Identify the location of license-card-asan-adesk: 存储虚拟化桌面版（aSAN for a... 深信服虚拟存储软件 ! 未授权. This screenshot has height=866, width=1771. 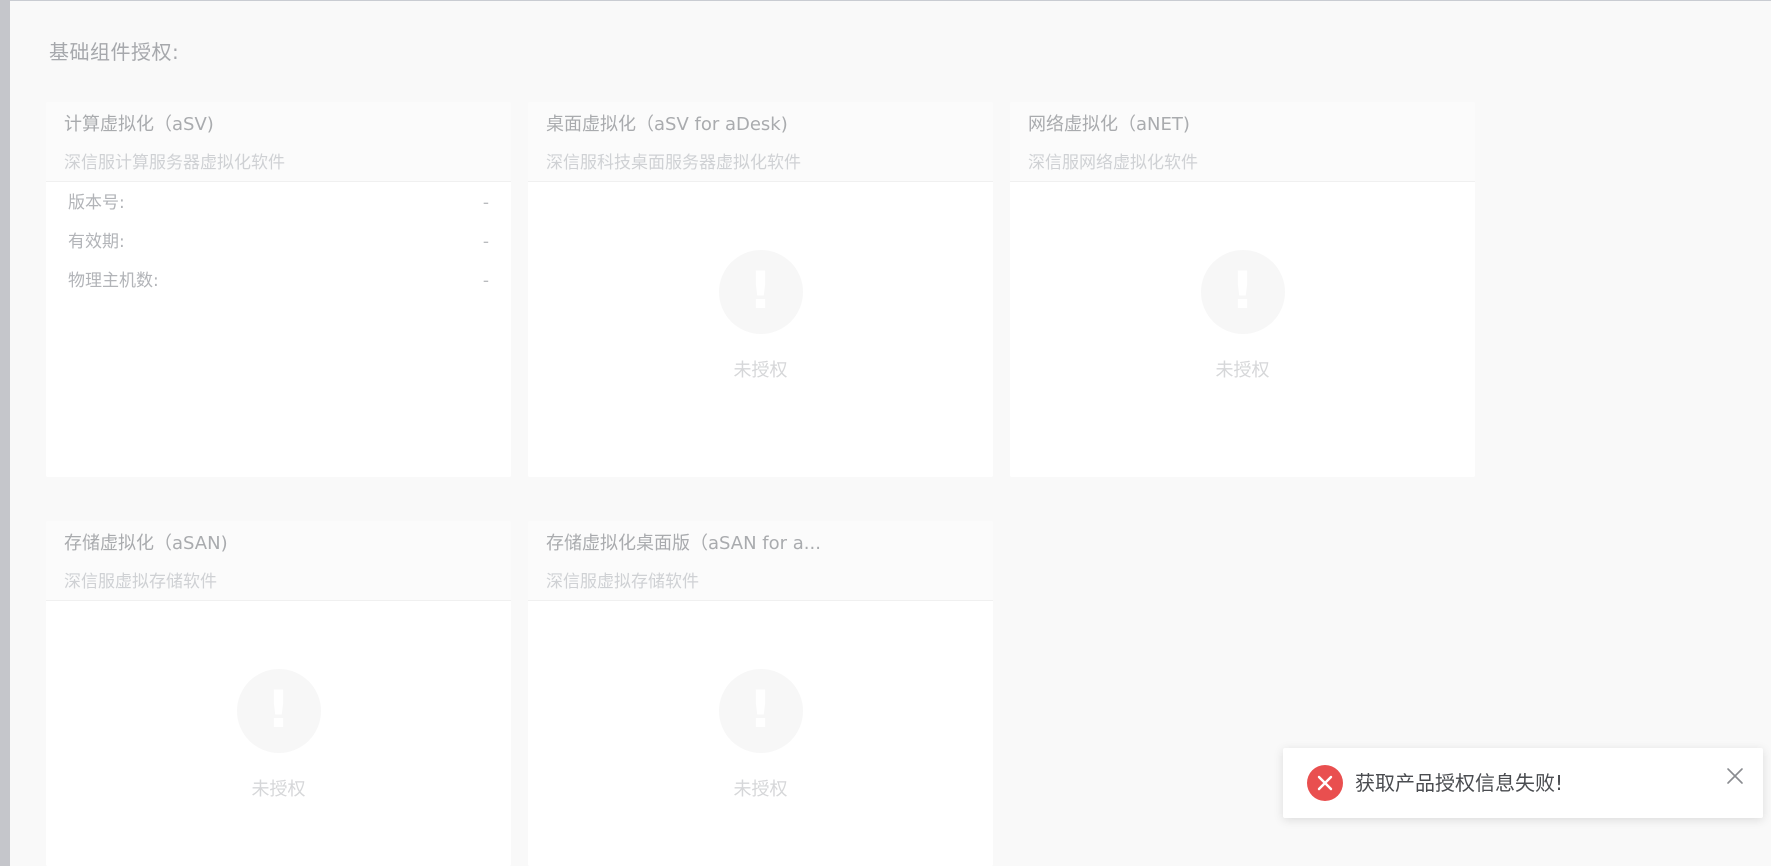
(760, 693).